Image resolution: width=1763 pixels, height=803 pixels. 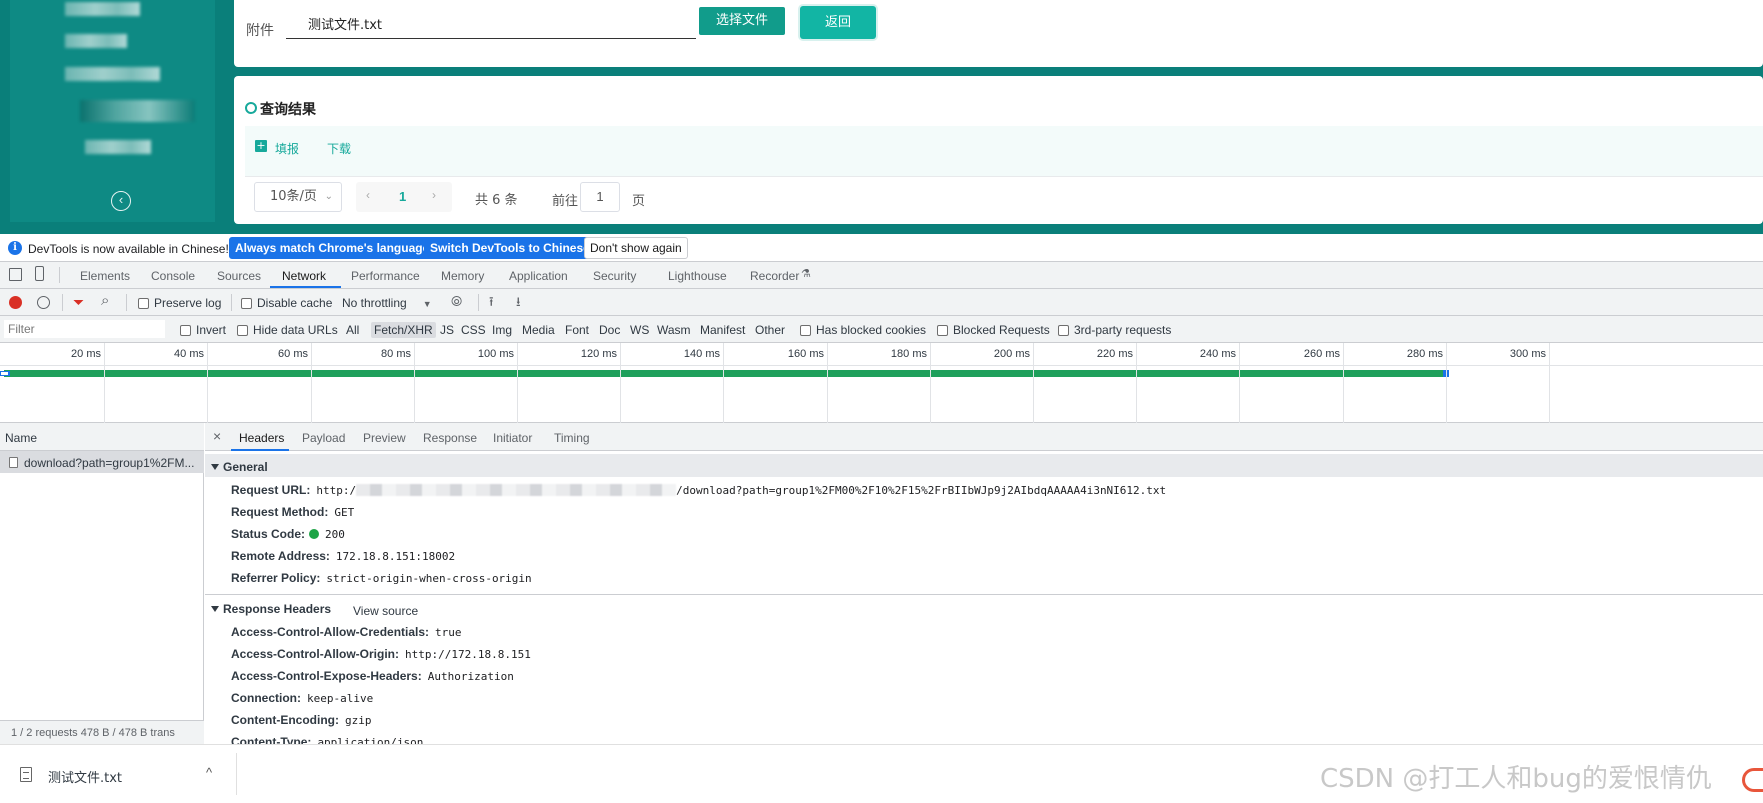 I want to click on name-column-header: Name, so click(x=102, y=437).